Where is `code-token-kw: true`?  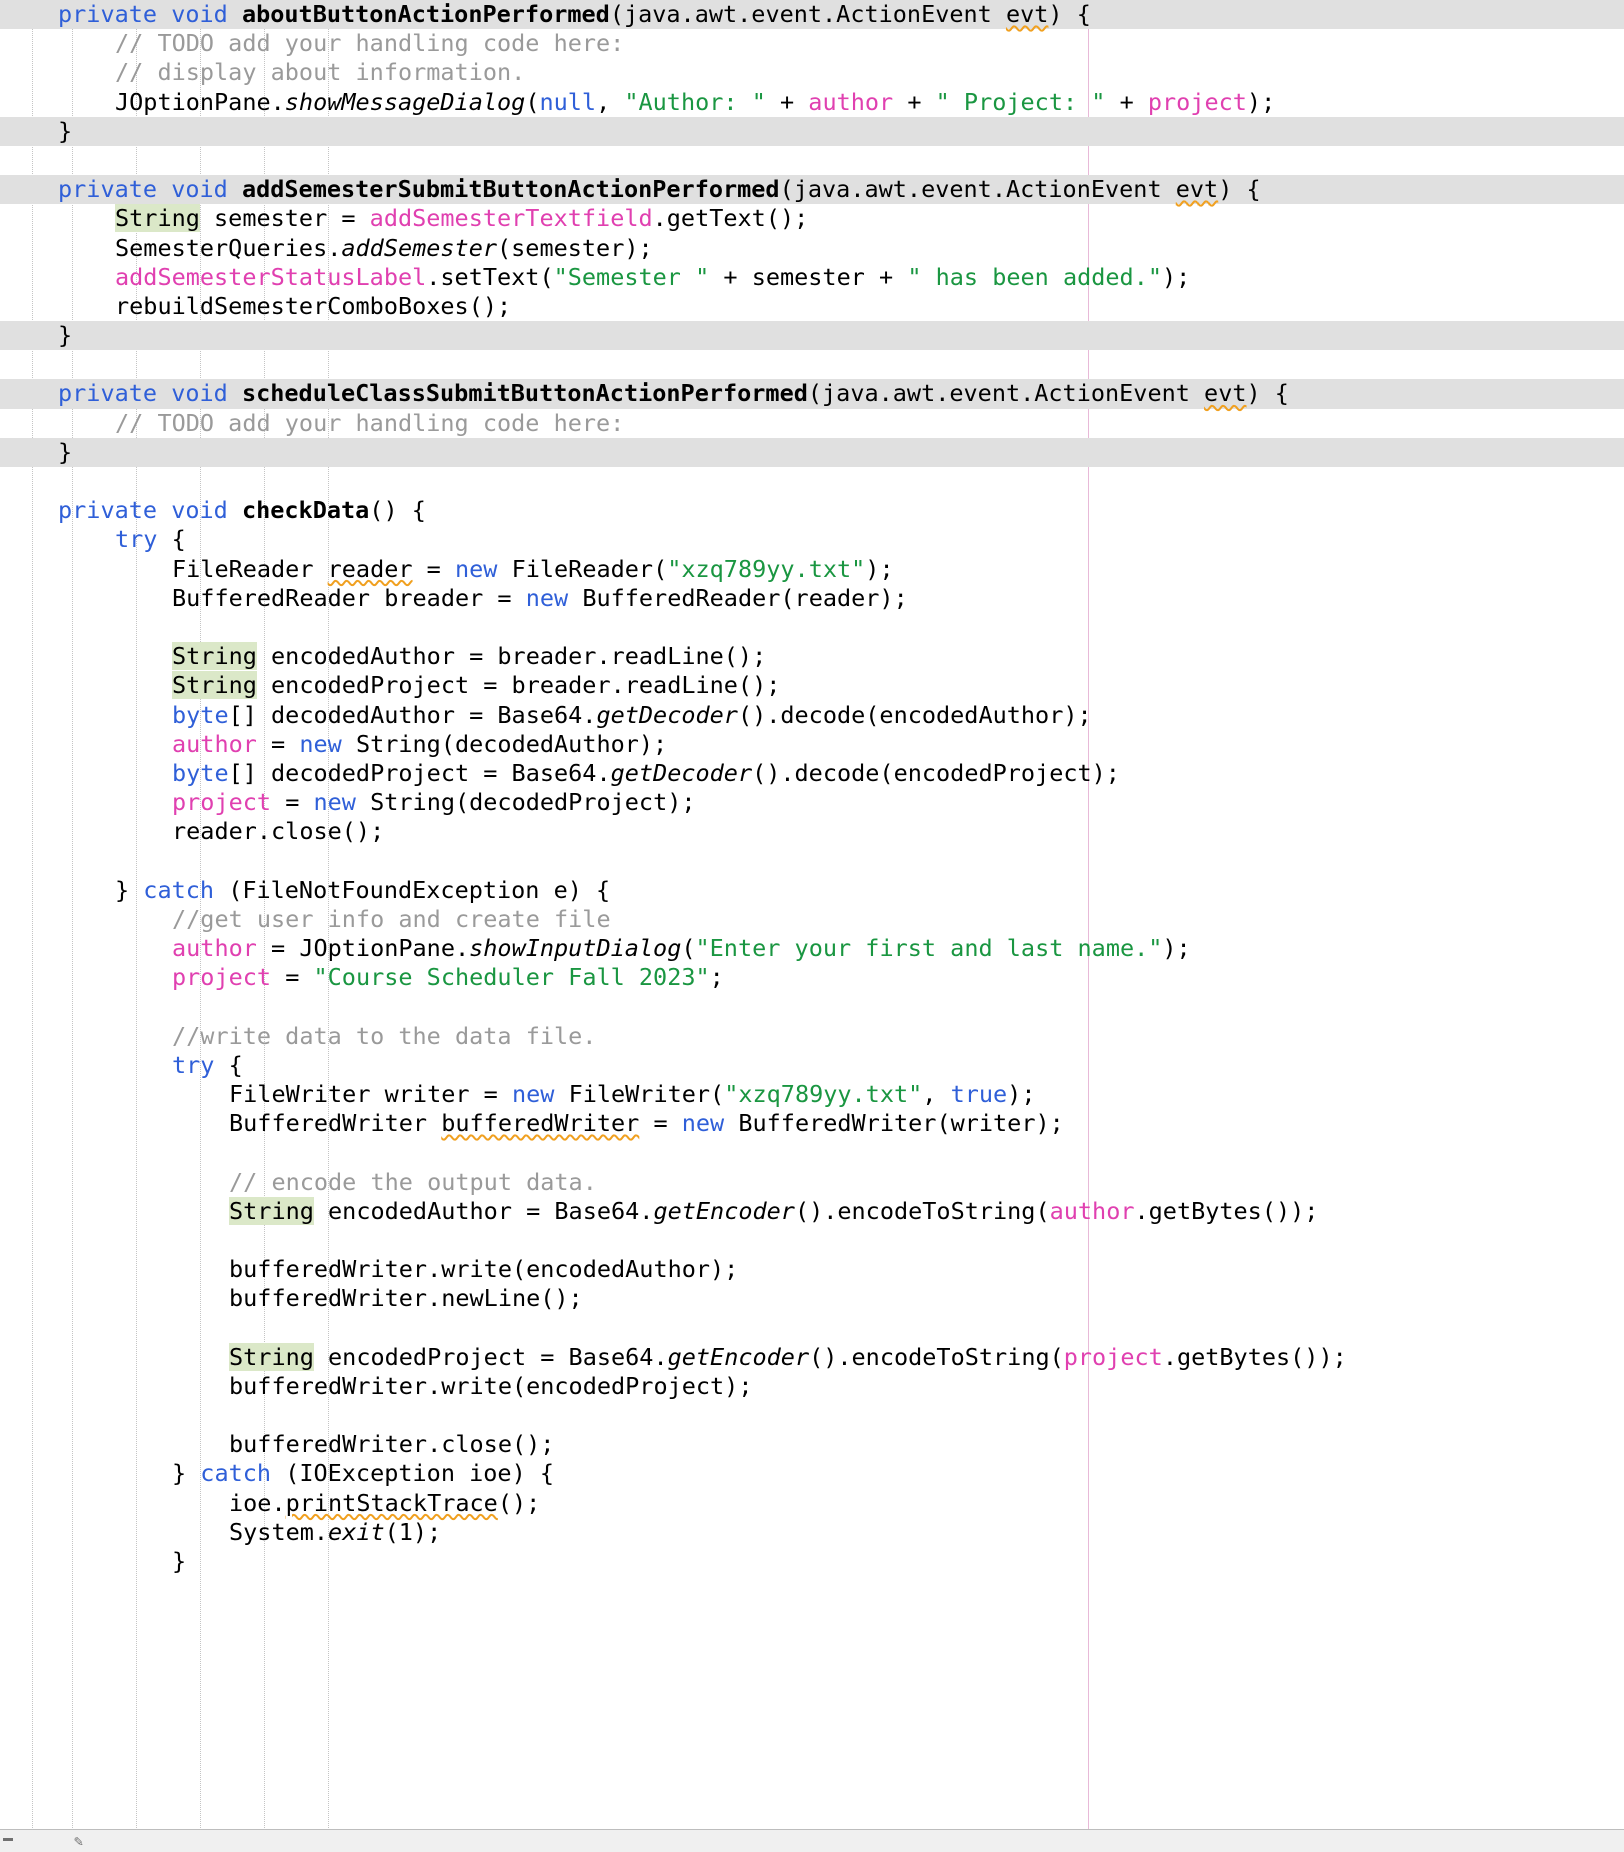
code-token-kw: true is located at coordinates (979, 1093).